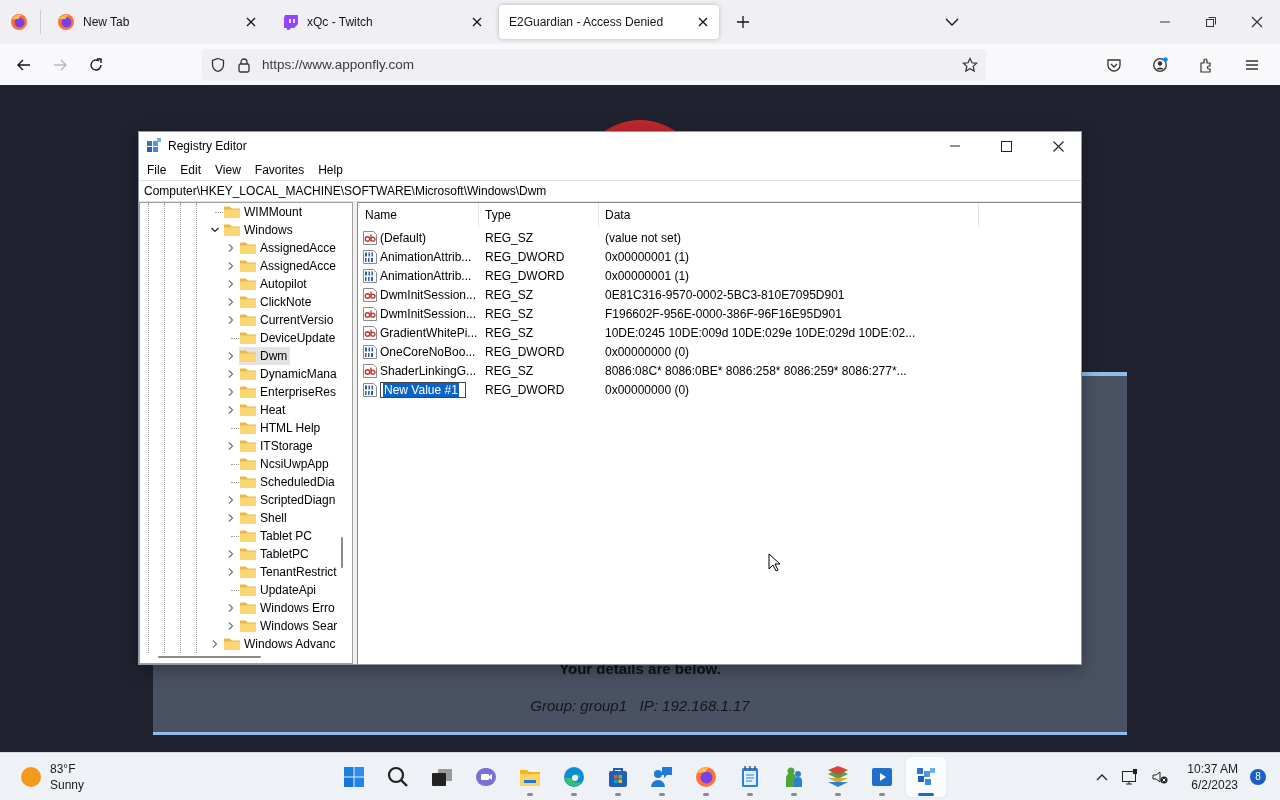 The width and height of the screenshot is (1280, 800). What do you see at coordinates (228, 170) in the screenshot?
I see `menu-item: View` at bounding box center [228, 170].